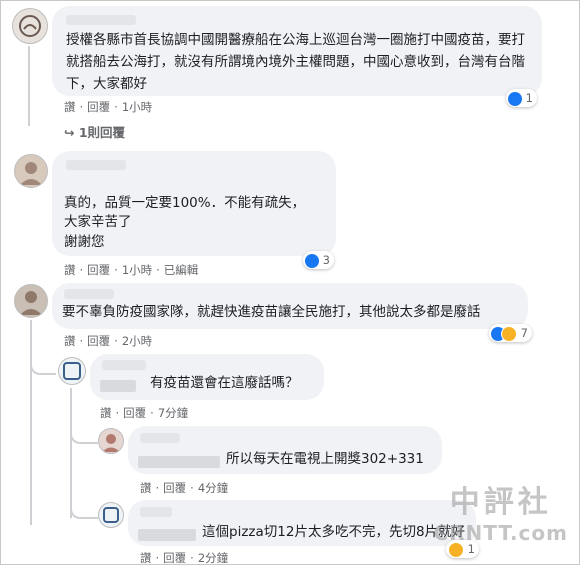  Describe the element at coordinates (29, 86) in the screenshot. I see `thread-line` at that location.